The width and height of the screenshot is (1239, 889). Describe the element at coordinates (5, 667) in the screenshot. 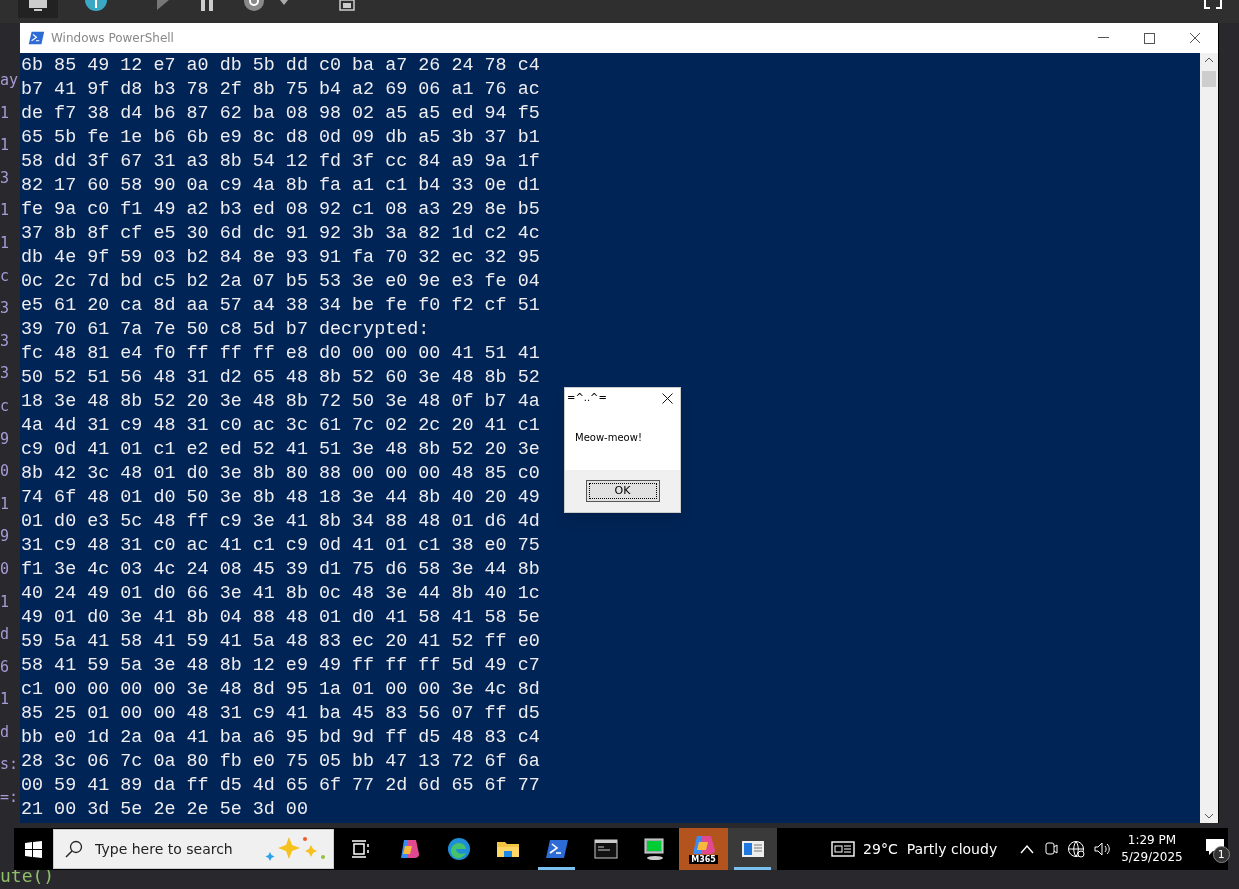

I see `code-fragment: 6` at that location.